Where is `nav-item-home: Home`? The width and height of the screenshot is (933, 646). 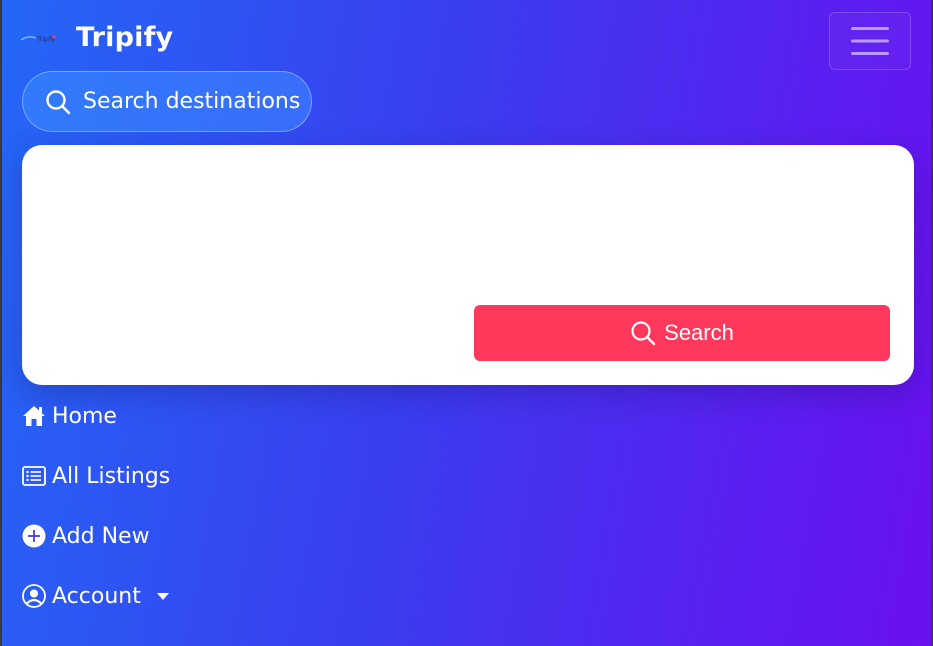
nav-item-home: Home is located at coordinates (222, 416).